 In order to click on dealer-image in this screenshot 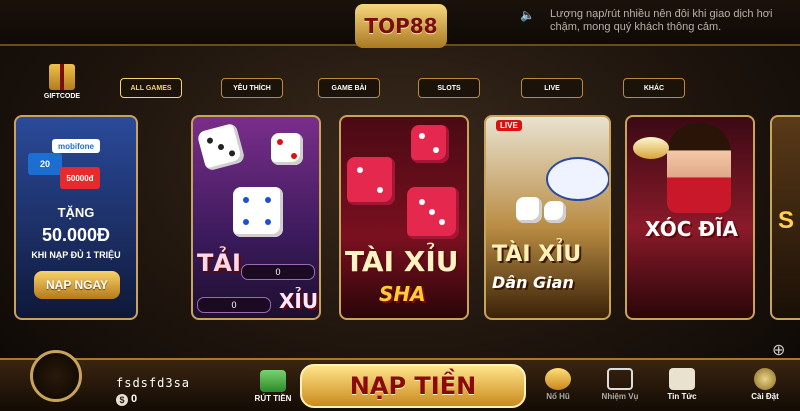, I will do `click(699, 168)`.